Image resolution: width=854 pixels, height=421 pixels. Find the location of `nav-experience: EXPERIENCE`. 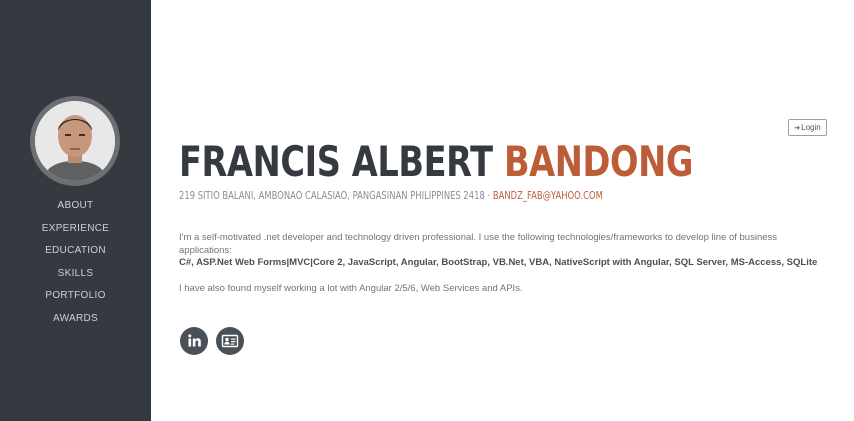

nav-experience: EXPERIENCE is located at coordinates (75, 229).